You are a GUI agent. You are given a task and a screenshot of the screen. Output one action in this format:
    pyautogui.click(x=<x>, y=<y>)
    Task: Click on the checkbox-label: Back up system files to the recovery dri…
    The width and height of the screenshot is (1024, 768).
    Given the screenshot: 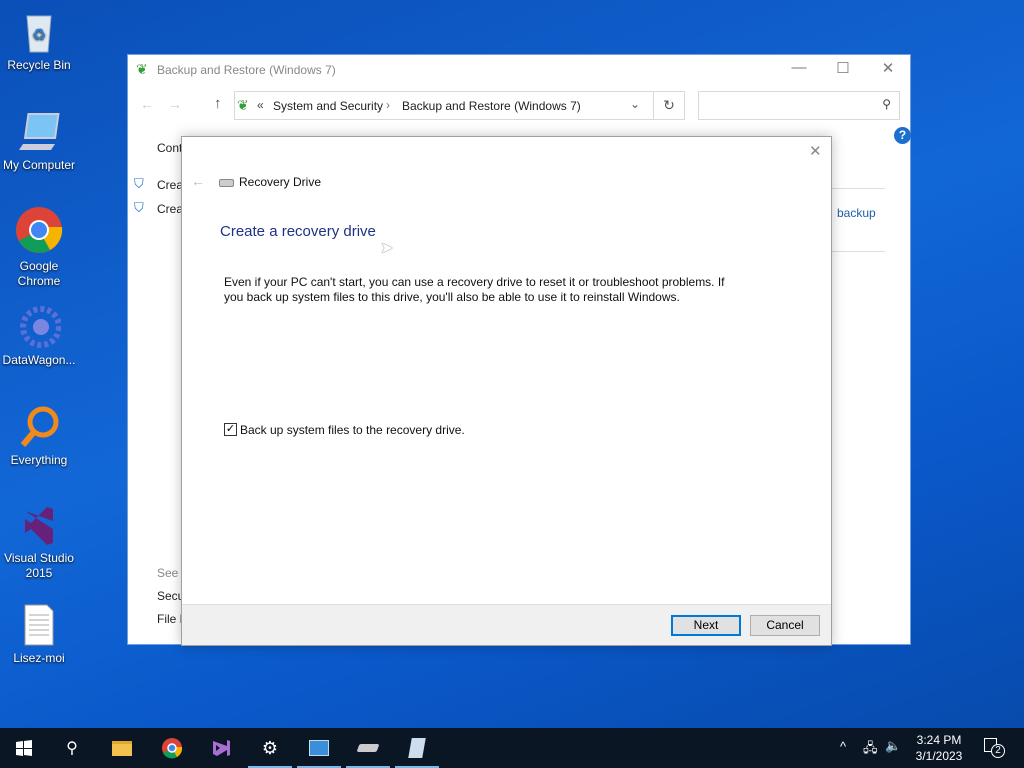 What is the action you would take?
    pyautogui.click(x=352, y=430)
    